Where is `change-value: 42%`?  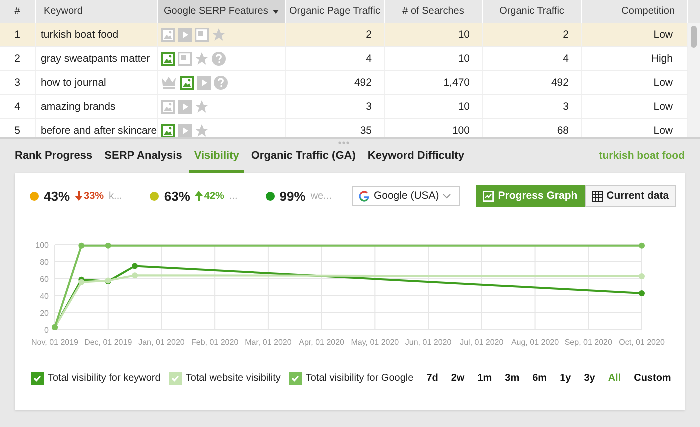
change-value: 42% is located at coordinates (214, 196).